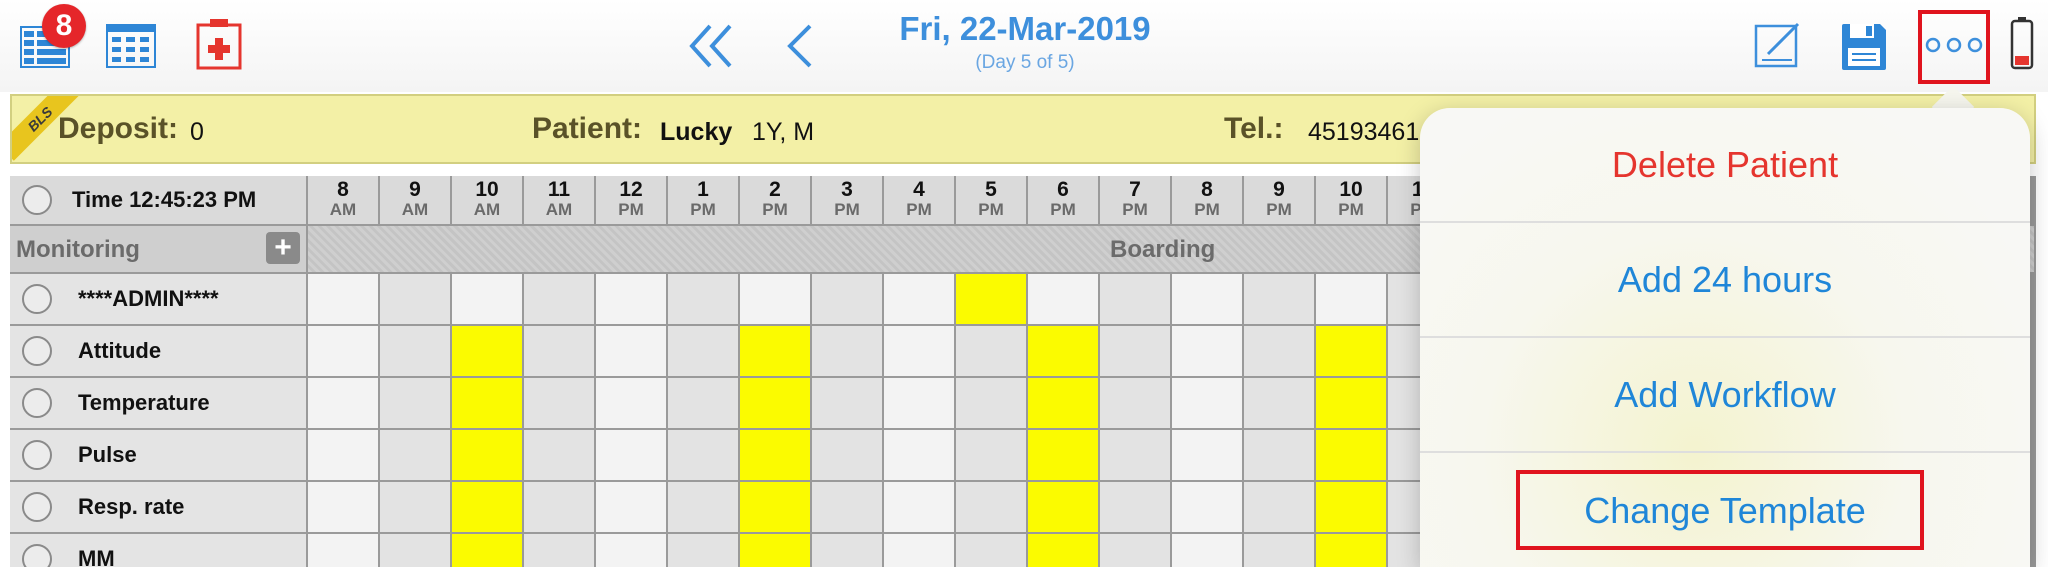 The width and height of the screenshot is (2048, 567). Describe the element at coordinates (1725, 280) in the screenshot. I see `add-24-hours-item: Add 24 hours` at that location.